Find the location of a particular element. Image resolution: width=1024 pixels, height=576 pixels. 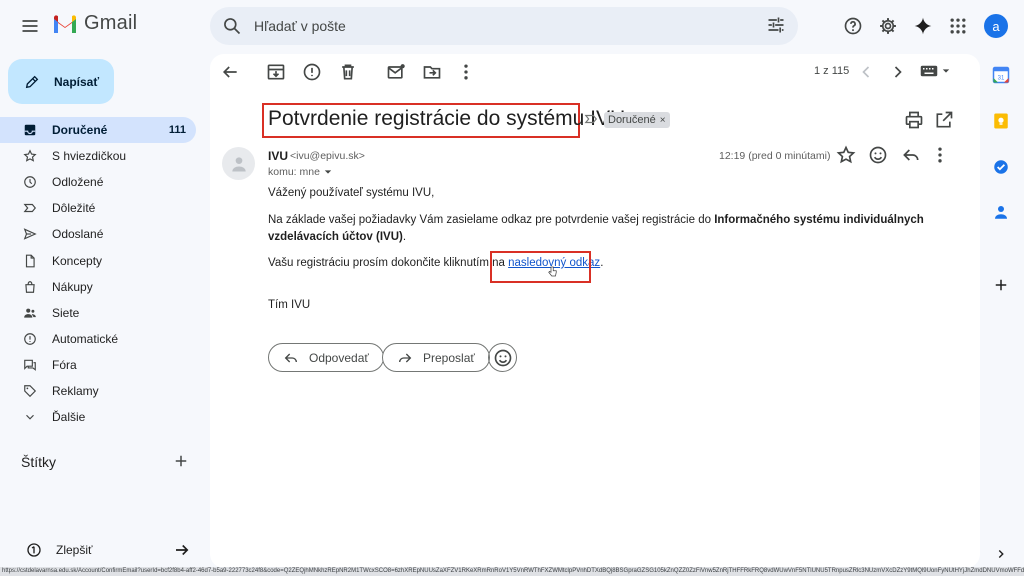

emoji-icon is located at coordinates (878, 155).